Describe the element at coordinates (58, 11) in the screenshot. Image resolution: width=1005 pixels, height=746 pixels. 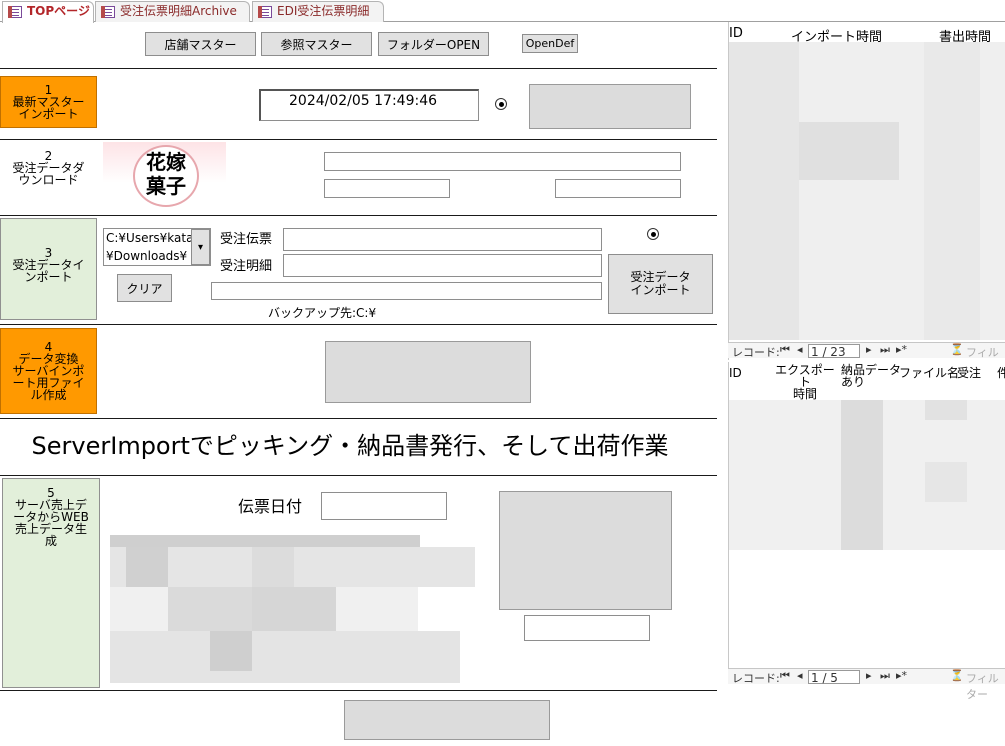
I see `tab-label: TOPページ` at that location.